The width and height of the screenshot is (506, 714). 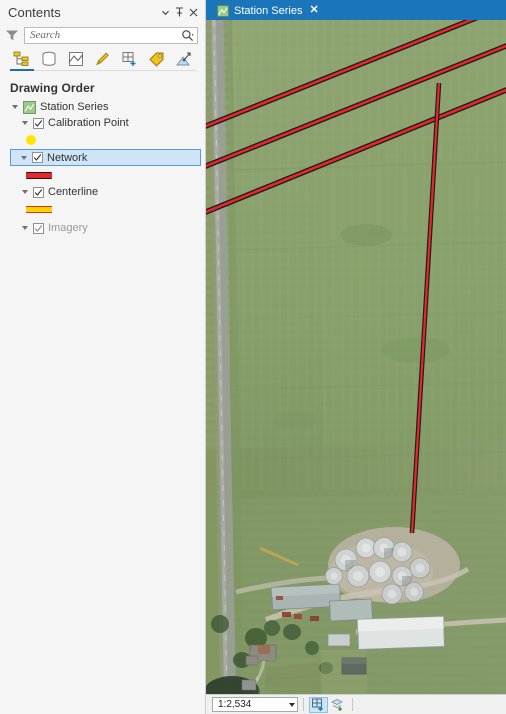 What do you see at coordinates (103, 70) in the screenshot?
I see `toolbar-divider` at bounding box center [103, 70].